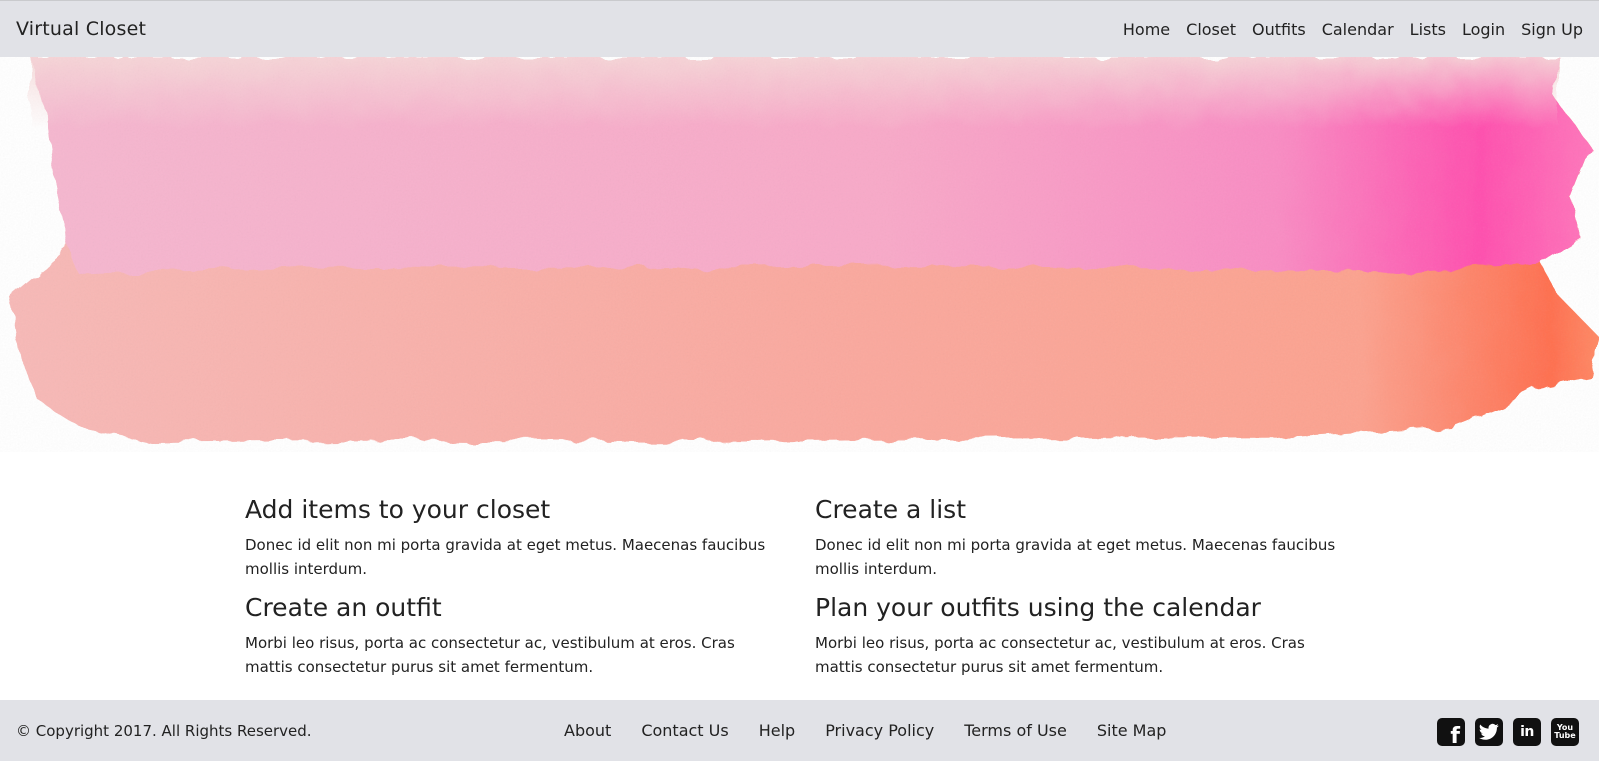 Image resolution: width=1599 pixels, height=761 pixels. I want to click on footer-link-about: About, so click(587, 730).